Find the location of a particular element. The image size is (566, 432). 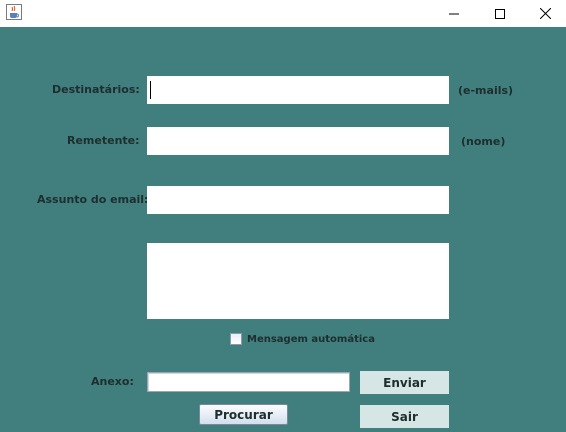

assunto-label: Assunto do email: is located at coordinates (93, 199).